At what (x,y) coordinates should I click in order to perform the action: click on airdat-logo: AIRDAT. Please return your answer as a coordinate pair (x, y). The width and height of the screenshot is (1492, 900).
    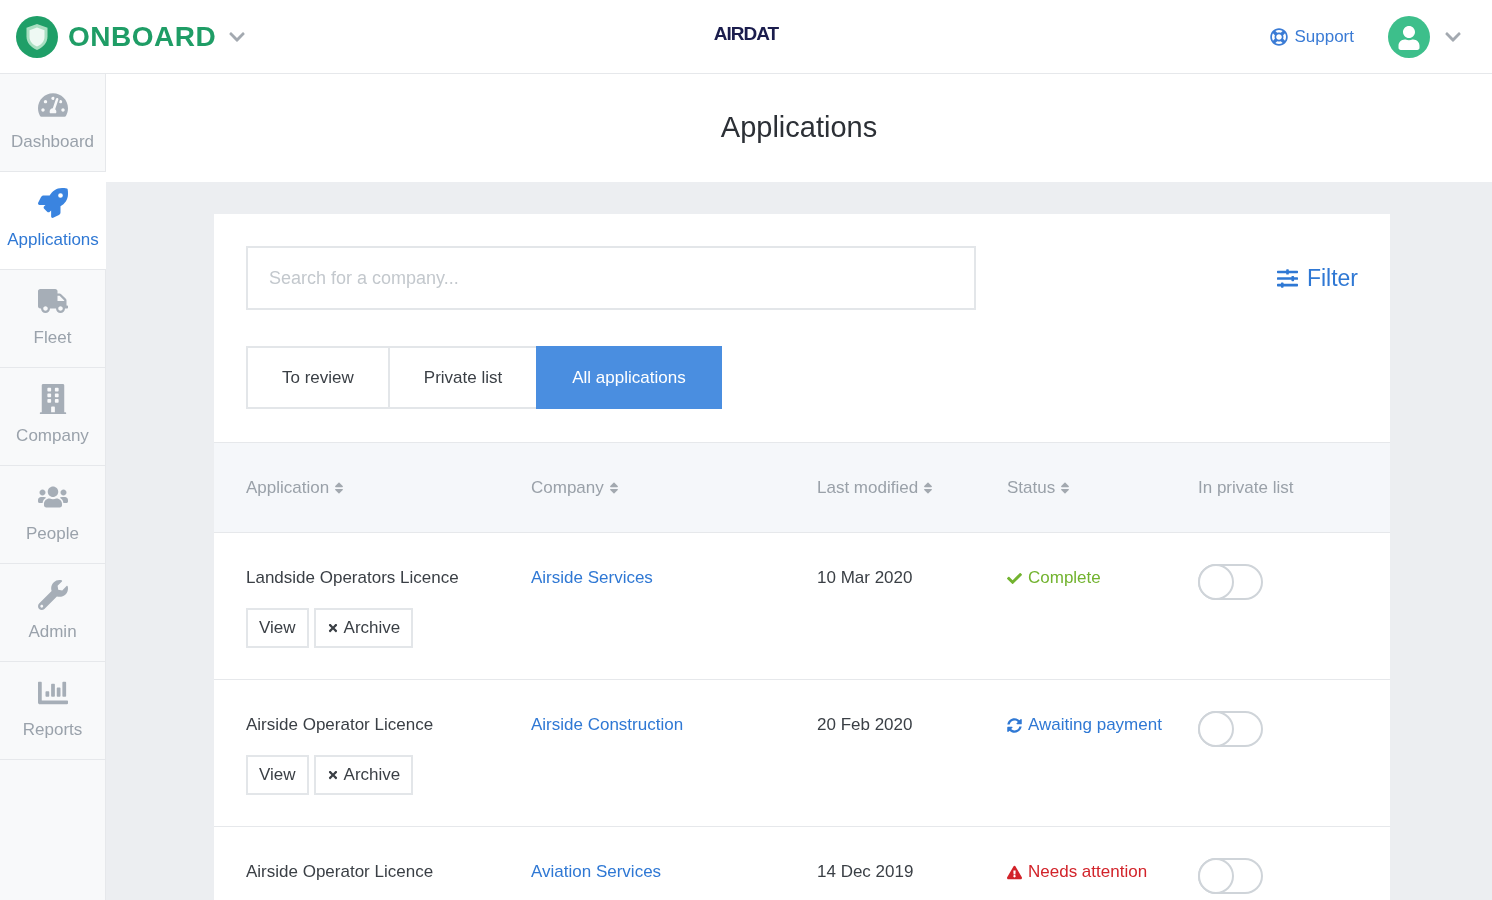
    Looking at the image, I should click on (746, 34).